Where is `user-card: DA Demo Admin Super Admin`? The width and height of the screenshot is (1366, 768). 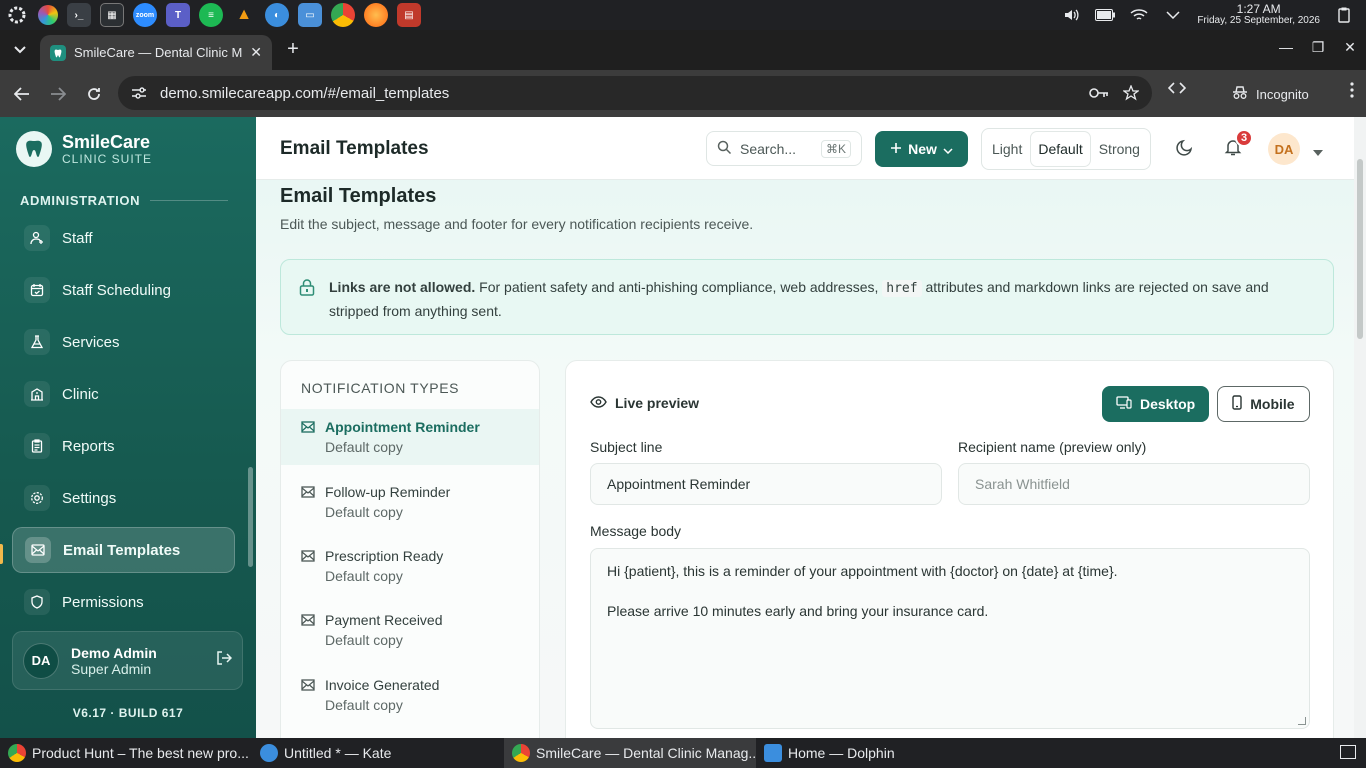
user-card: DA Demo Admin Super Admin is located at coordinates (127, 660).